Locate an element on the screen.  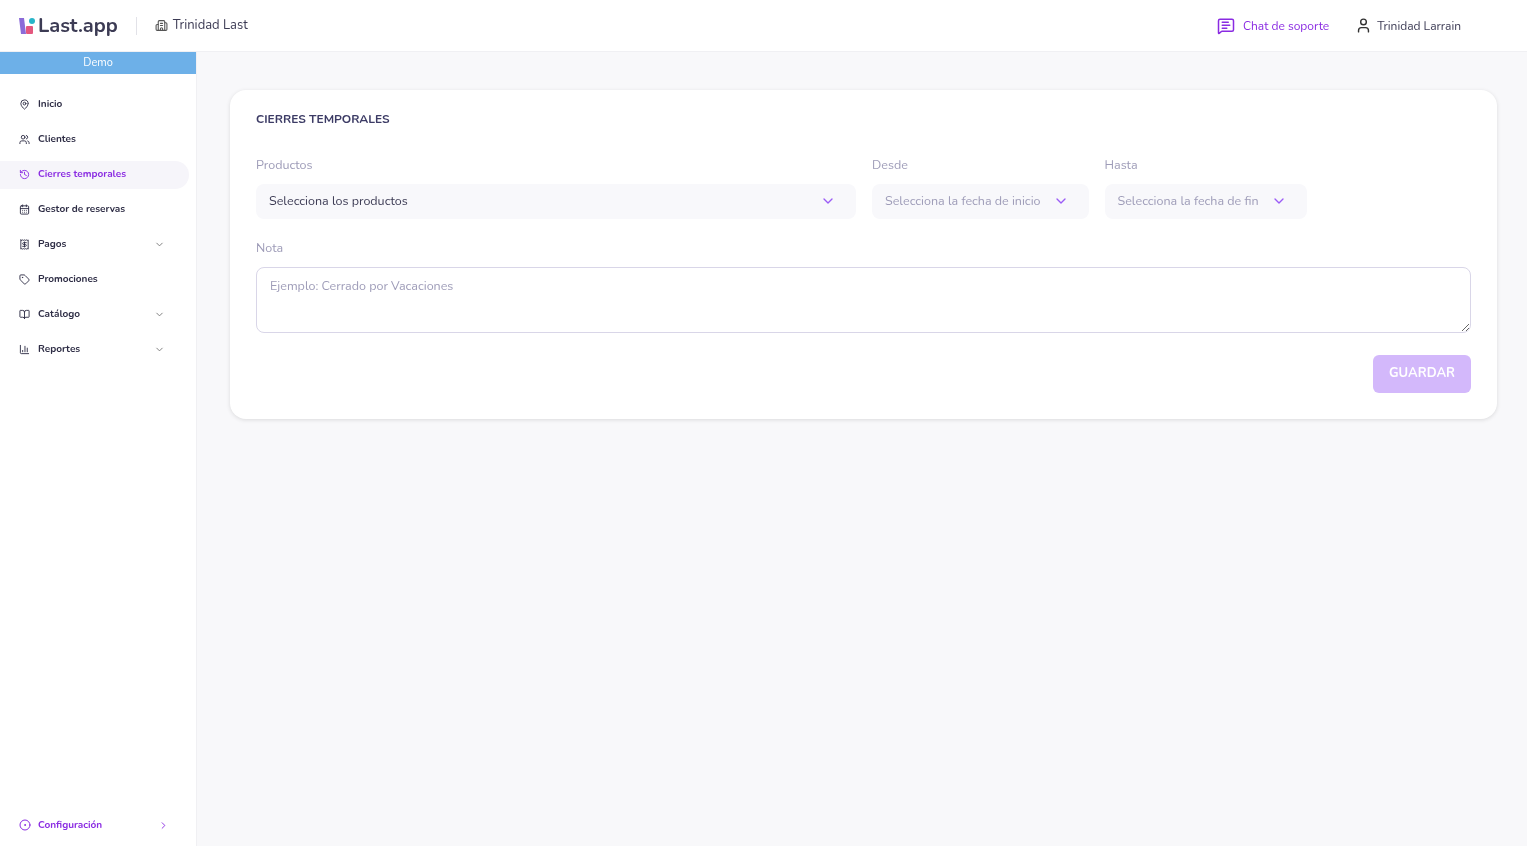
building-icon is located at coordinates (161, 25).